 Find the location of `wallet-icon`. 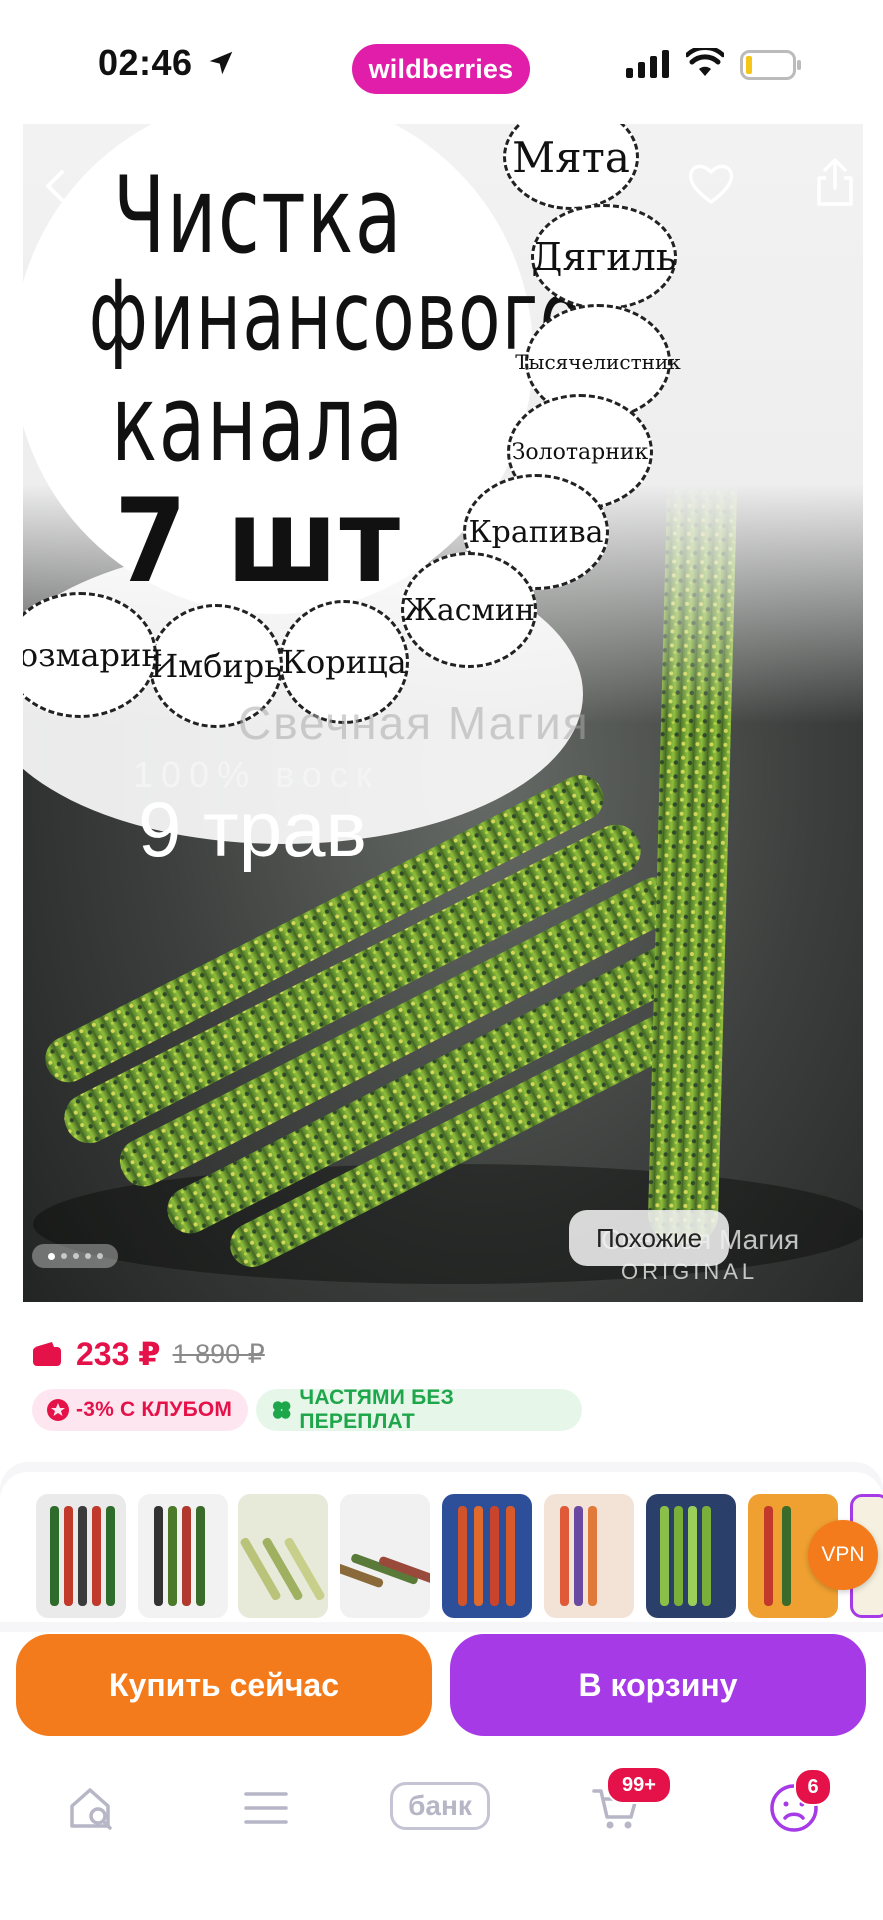

wallet-icon is located at coordinates (47, 1354).